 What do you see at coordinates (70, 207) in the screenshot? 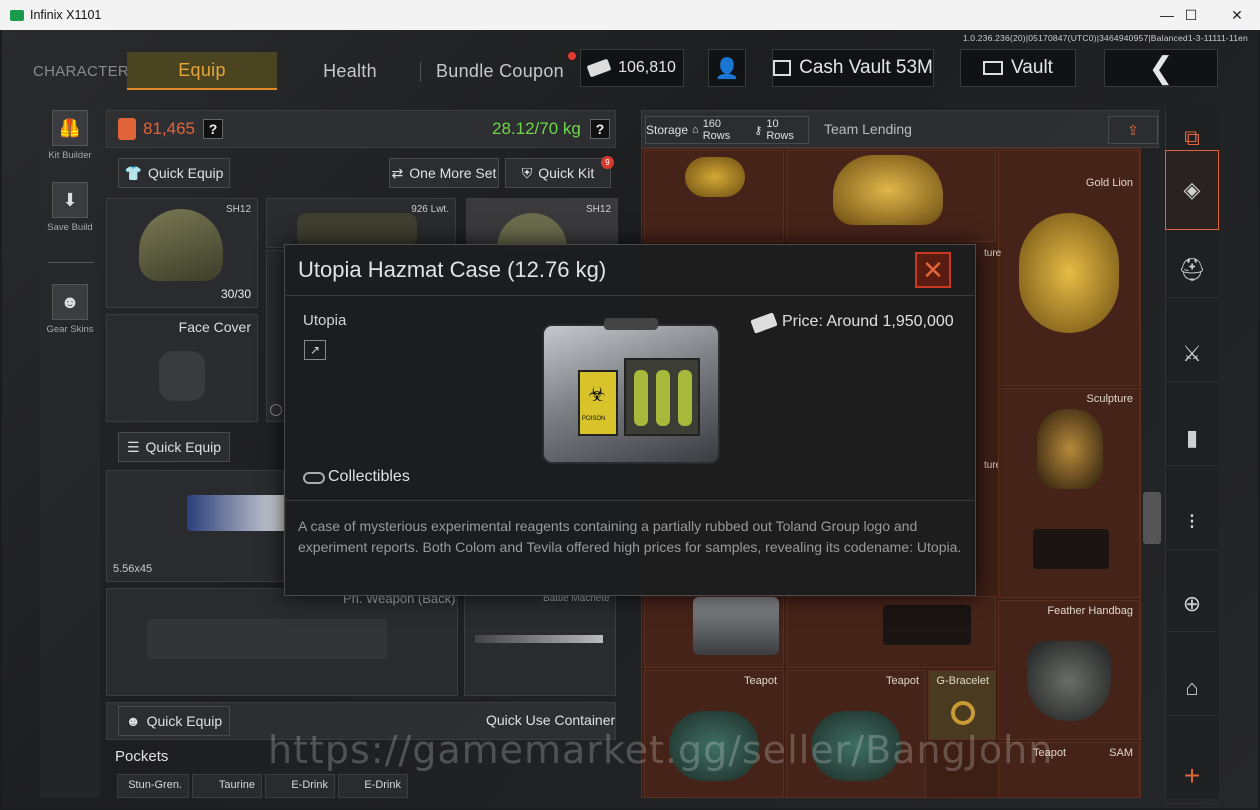
I see `save-build-button: ⬇ Save Build` at bounding box center [70, 207].